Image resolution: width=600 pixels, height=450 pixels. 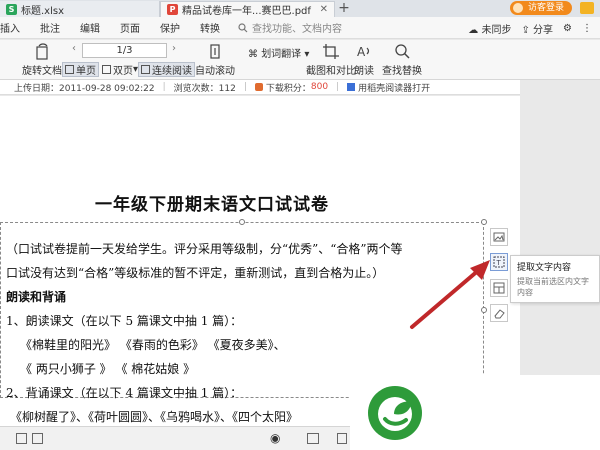 What do you see at coordinates (319, 87) in the screenshot?
I see `points-value: 800` at bounding box center [319, 87].